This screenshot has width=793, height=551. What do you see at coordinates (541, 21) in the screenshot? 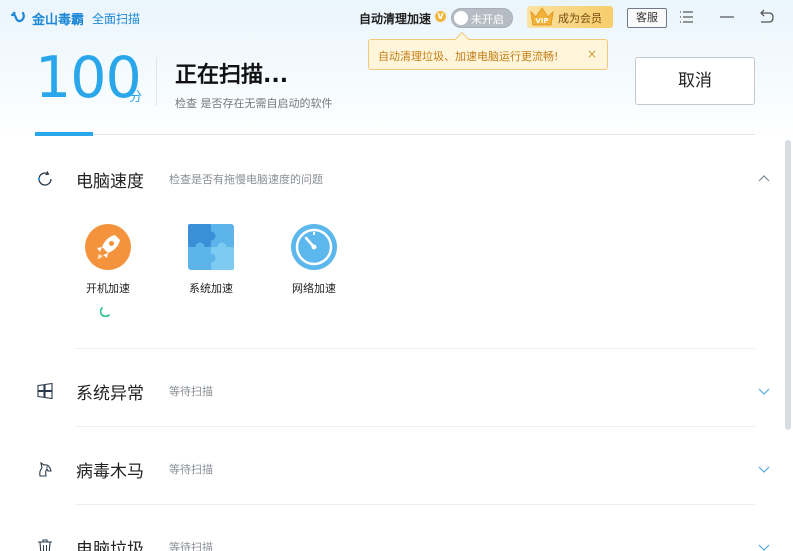
I see `vip-badge-text: VIP` at bounding box center [541, 21].